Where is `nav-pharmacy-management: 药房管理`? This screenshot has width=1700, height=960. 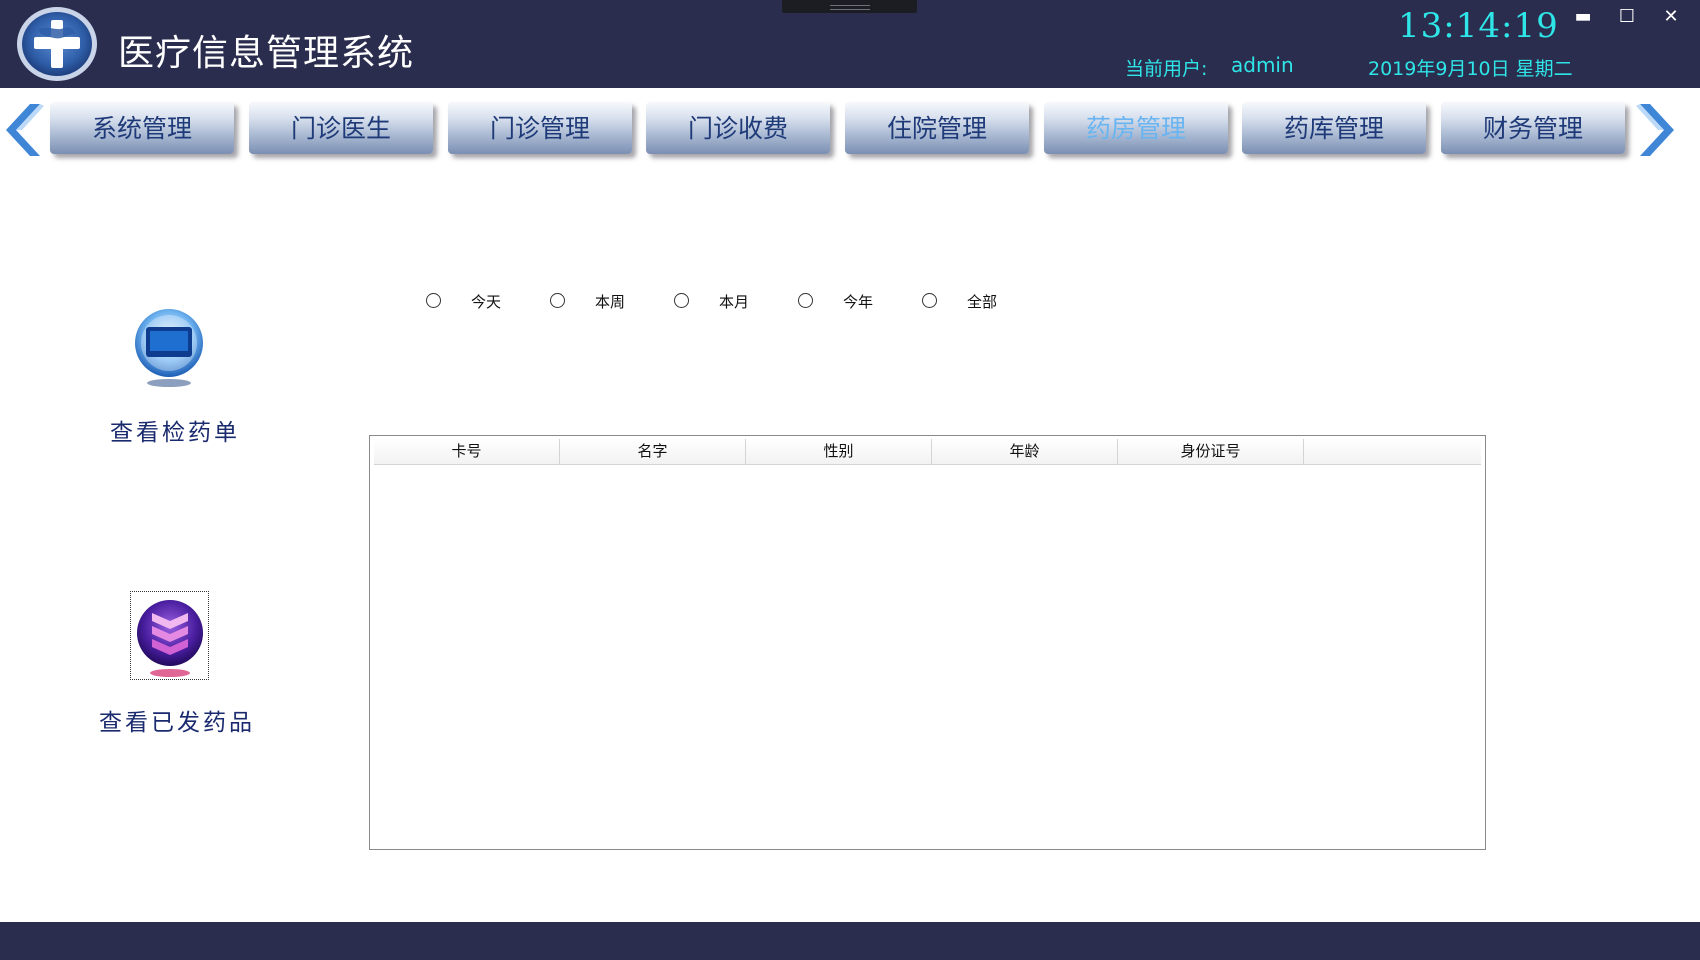 nav-pharmacy-management: 药房管理 is located at coordinates (1136, 128).